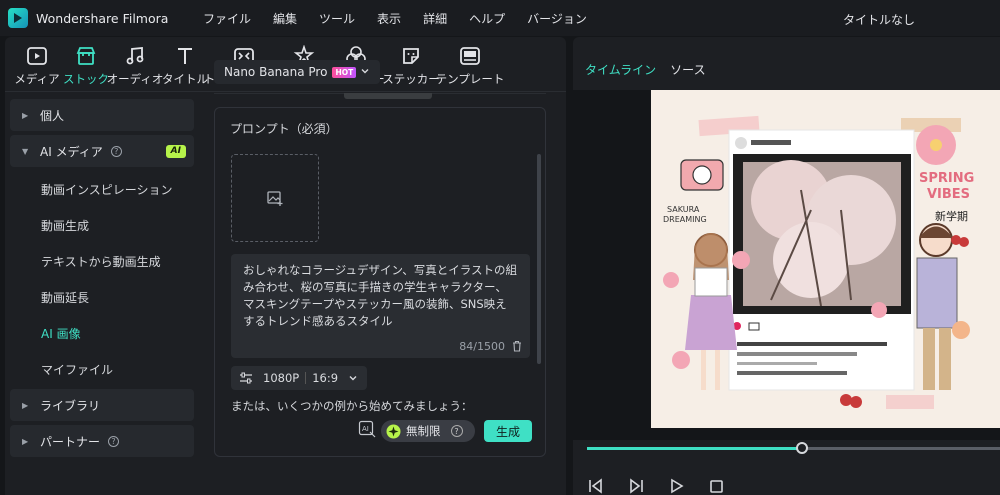 The width and height of the screenshot is (1000, 495). What do you see at coordinates (517, 346) in the screenshot?
I see `trash-icon` at bounding box center [517, 346].